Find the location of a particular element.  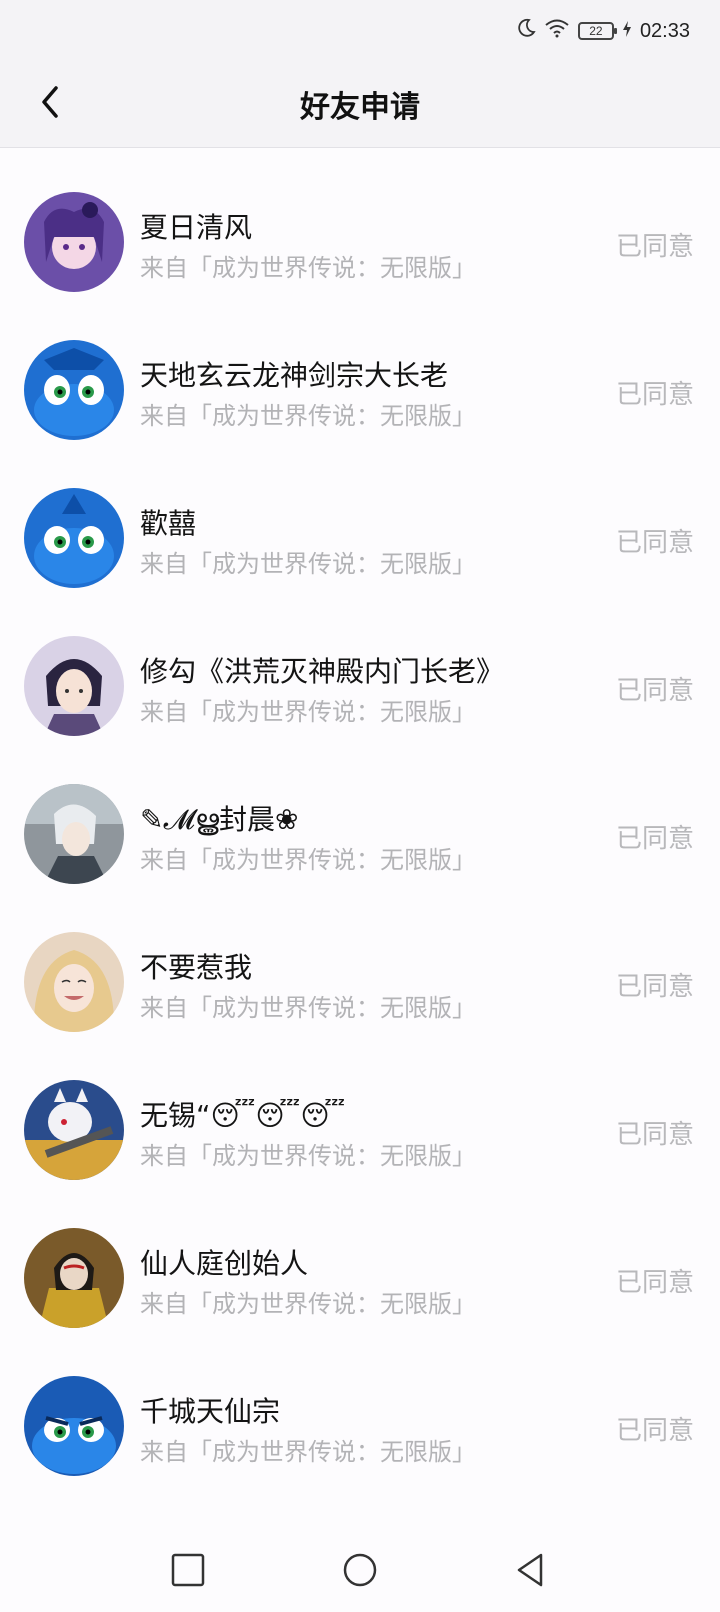

list-item: 天地玄云龙神剑宗大长老 来自「成为世界传说：无限版」 已同意 is located at coordinates (360, 370).